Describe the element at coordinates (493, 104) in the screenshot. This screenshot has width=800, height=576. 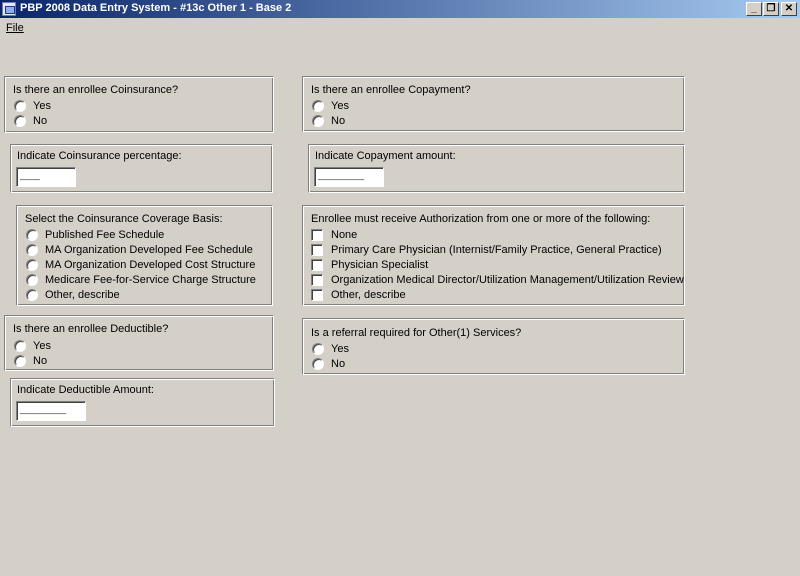
I see `copayment-group: Is there an enrollee Copayment? Yes No` at that location.